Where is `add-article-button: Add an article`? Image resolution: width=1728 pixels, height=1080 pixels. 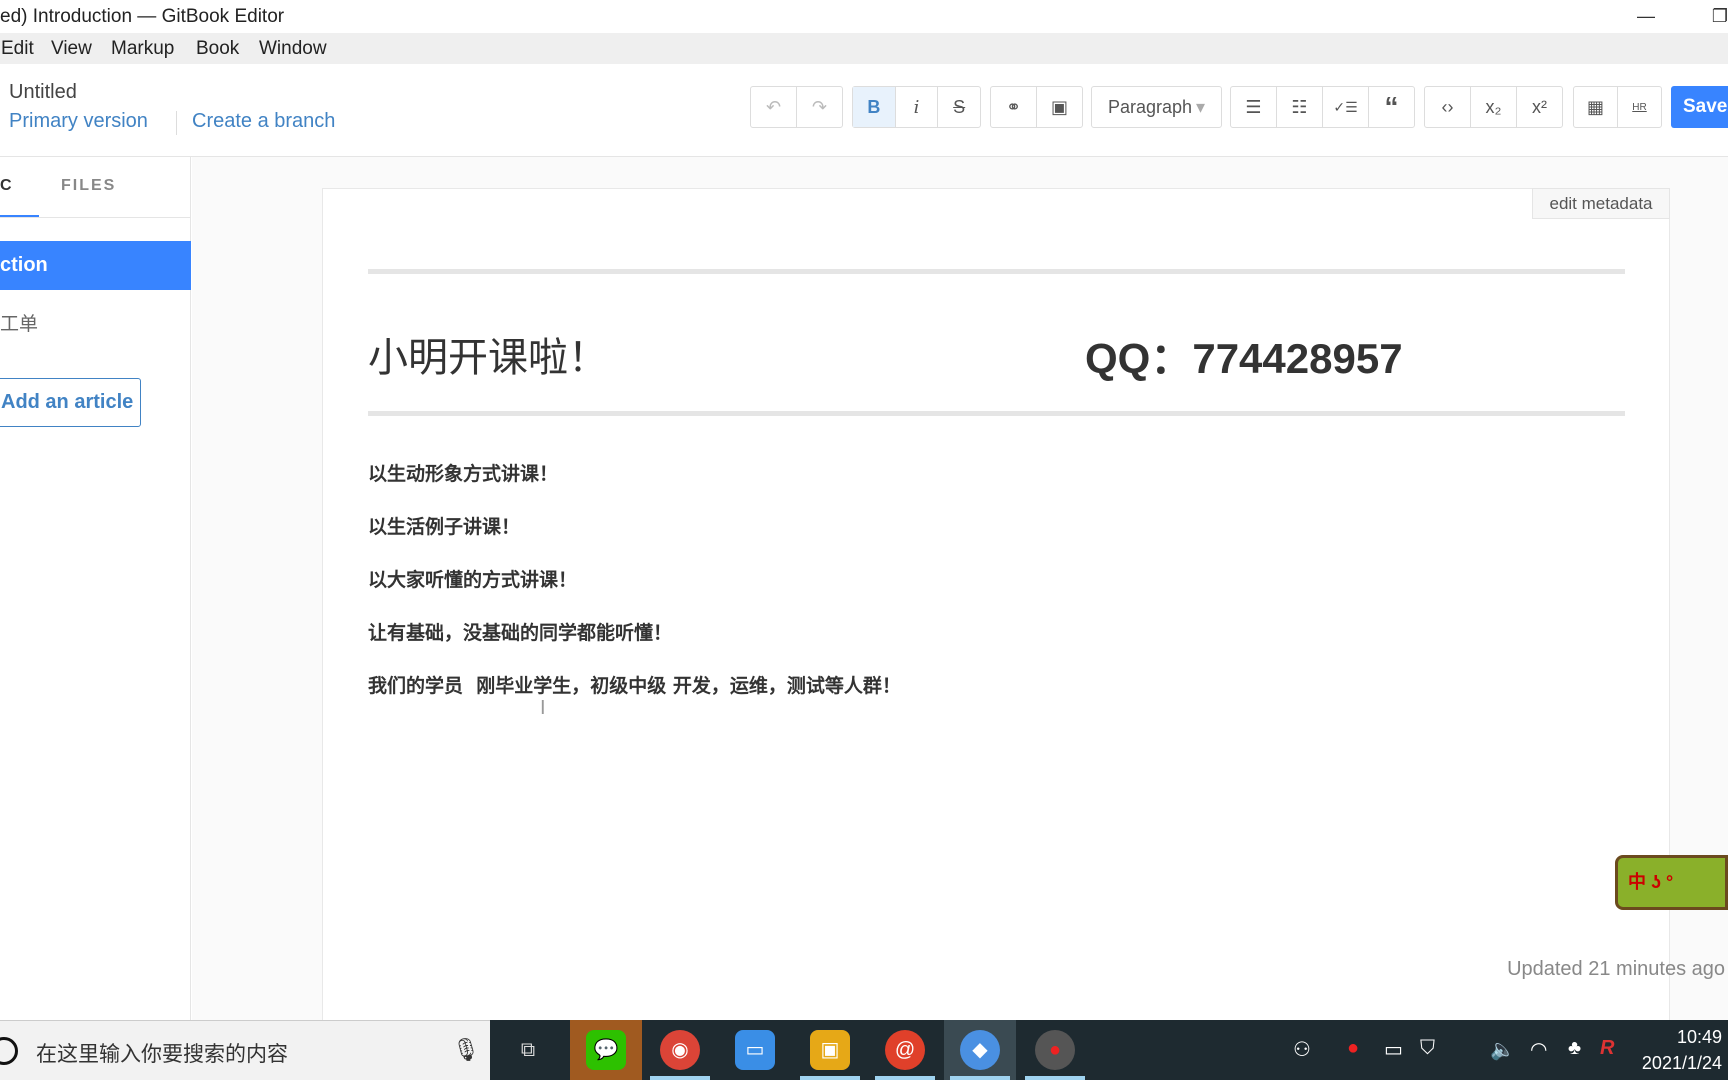
add-article-button: Add an article is located at coordinates (70, 402).